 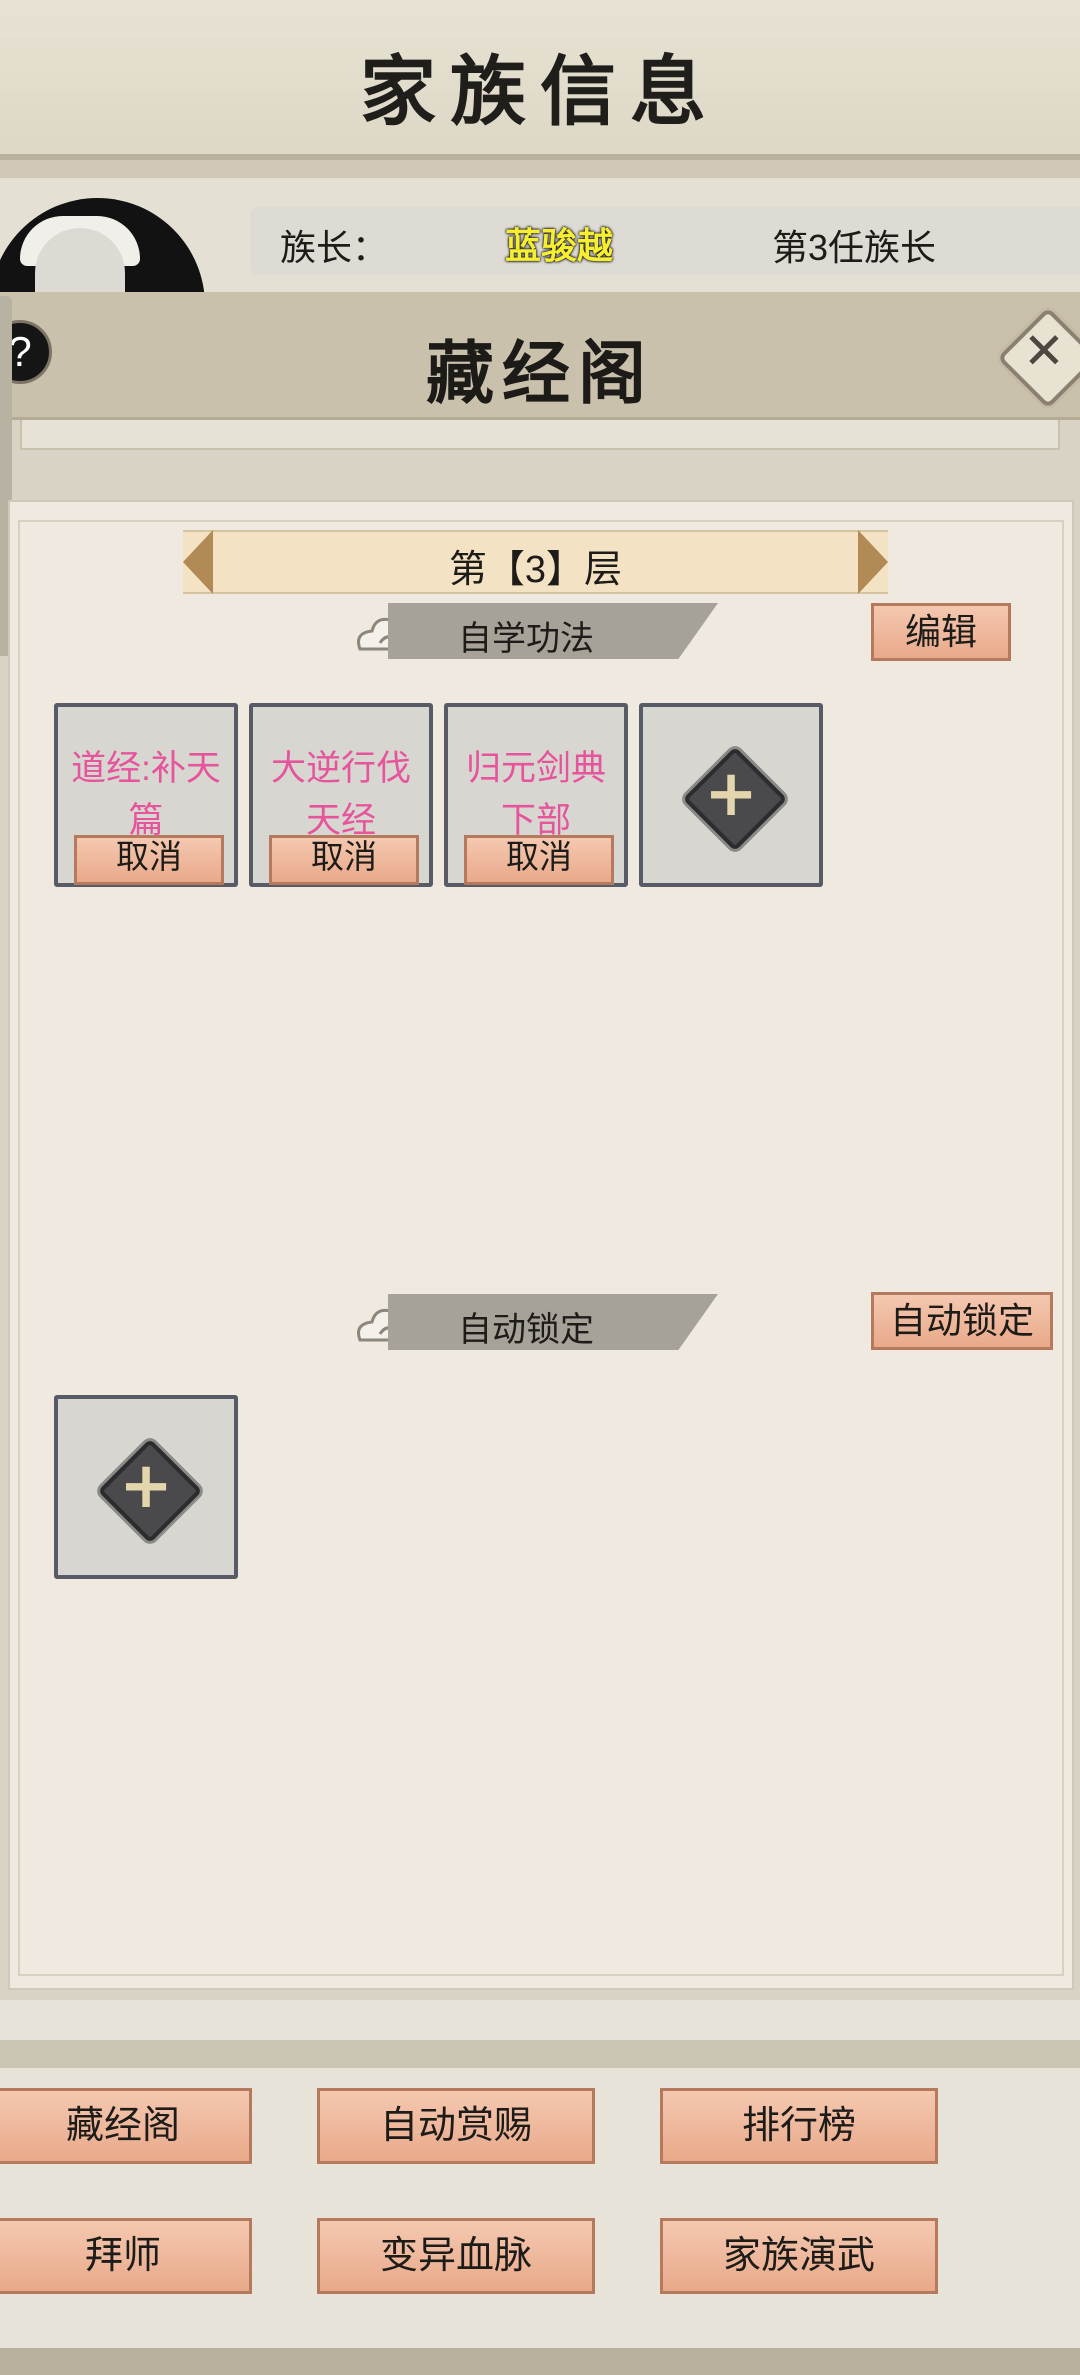 I want to click on library-titlebar: 藏经阁, so click(x=540, y=356).